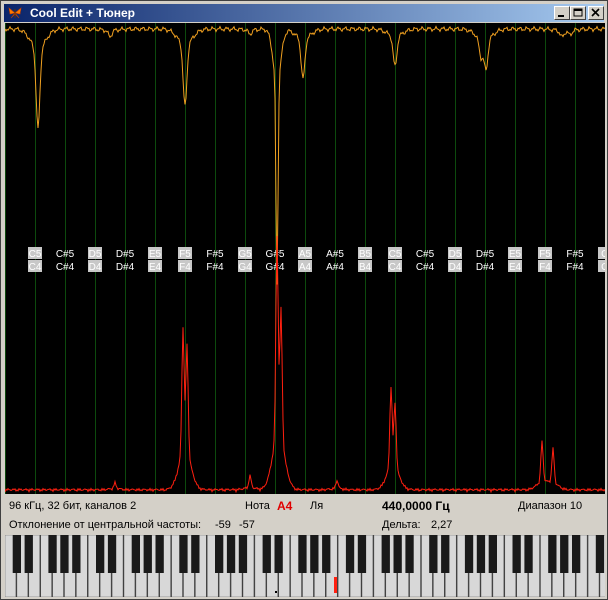 The image size is (608, 600). I want to click on note-name: Ля, so click(317, 506).